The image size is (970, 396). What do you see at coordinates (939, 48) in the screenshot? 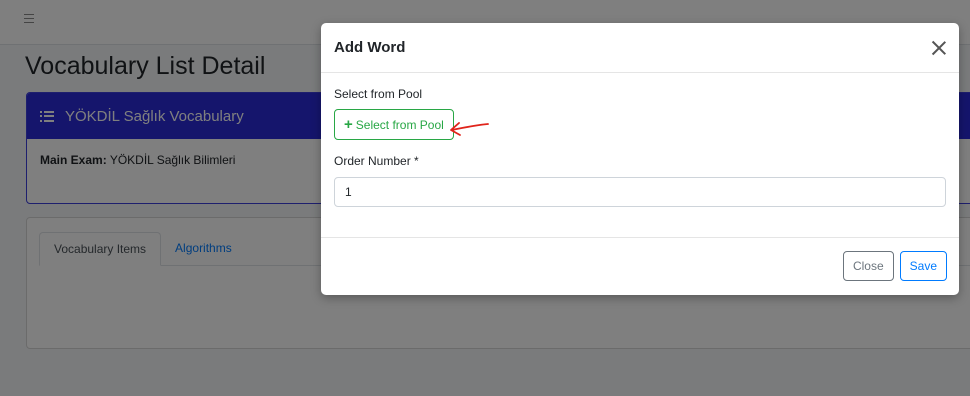
I see `close-icon` at bounding box center [939, 48].